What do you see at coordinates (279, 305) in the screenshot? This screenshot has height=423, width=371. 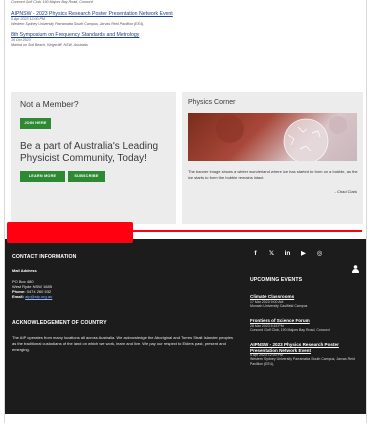 I see `upcoming-event-location: Monash University Caulfield Campus` at bounding box center [279, 305].